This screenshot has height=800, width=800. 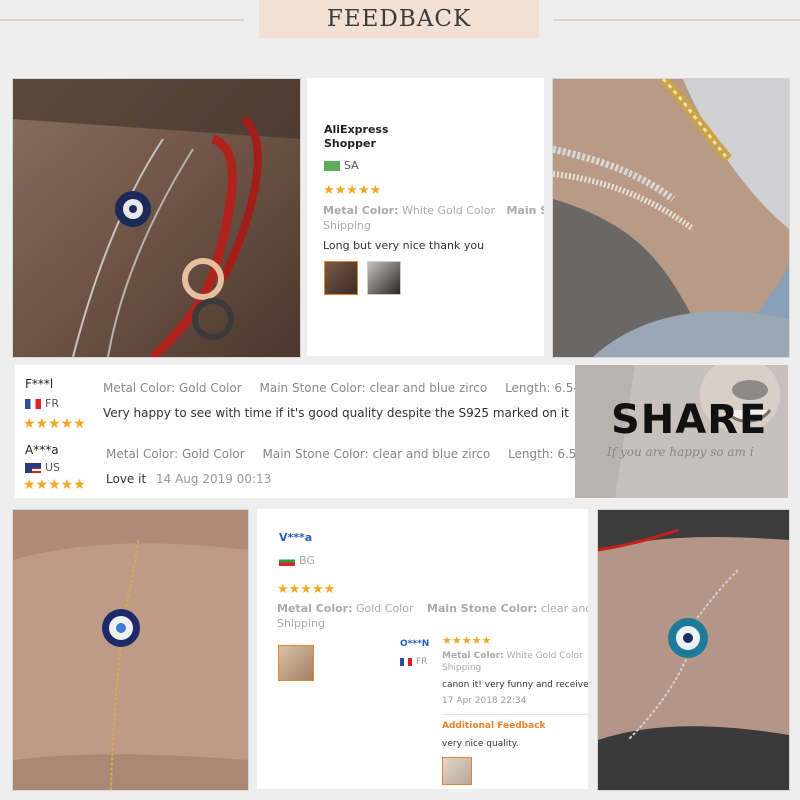 I want to click on divider, so click(x=515, y=714).